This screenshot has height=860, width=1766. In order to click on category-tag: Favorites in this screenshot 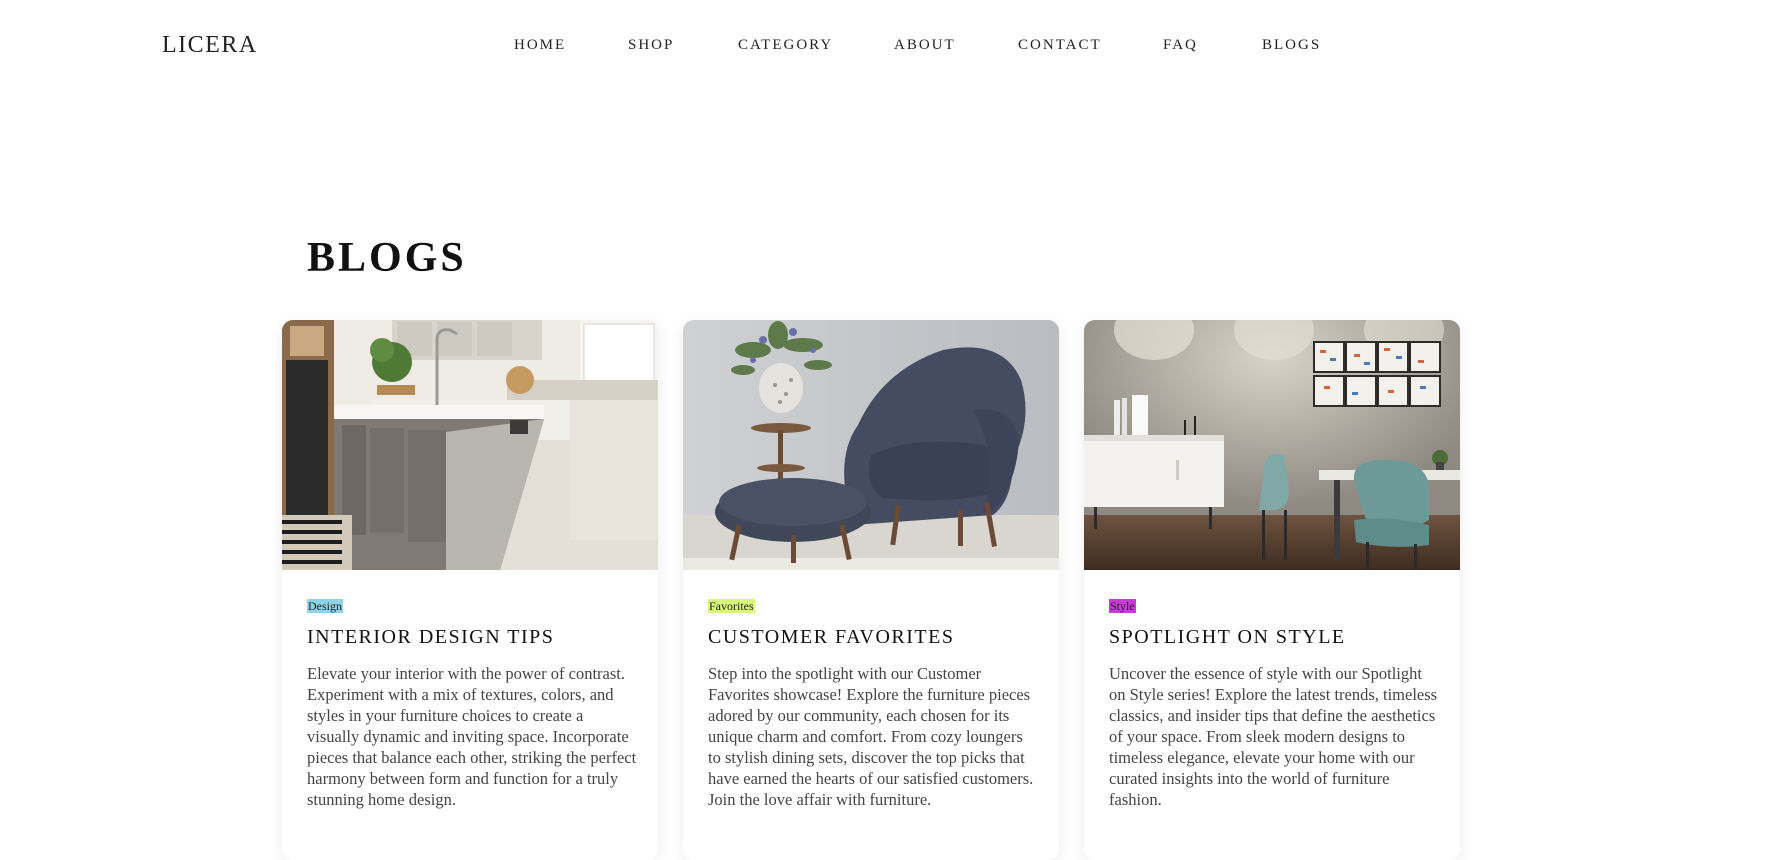, I will do `click(731, 606)`.